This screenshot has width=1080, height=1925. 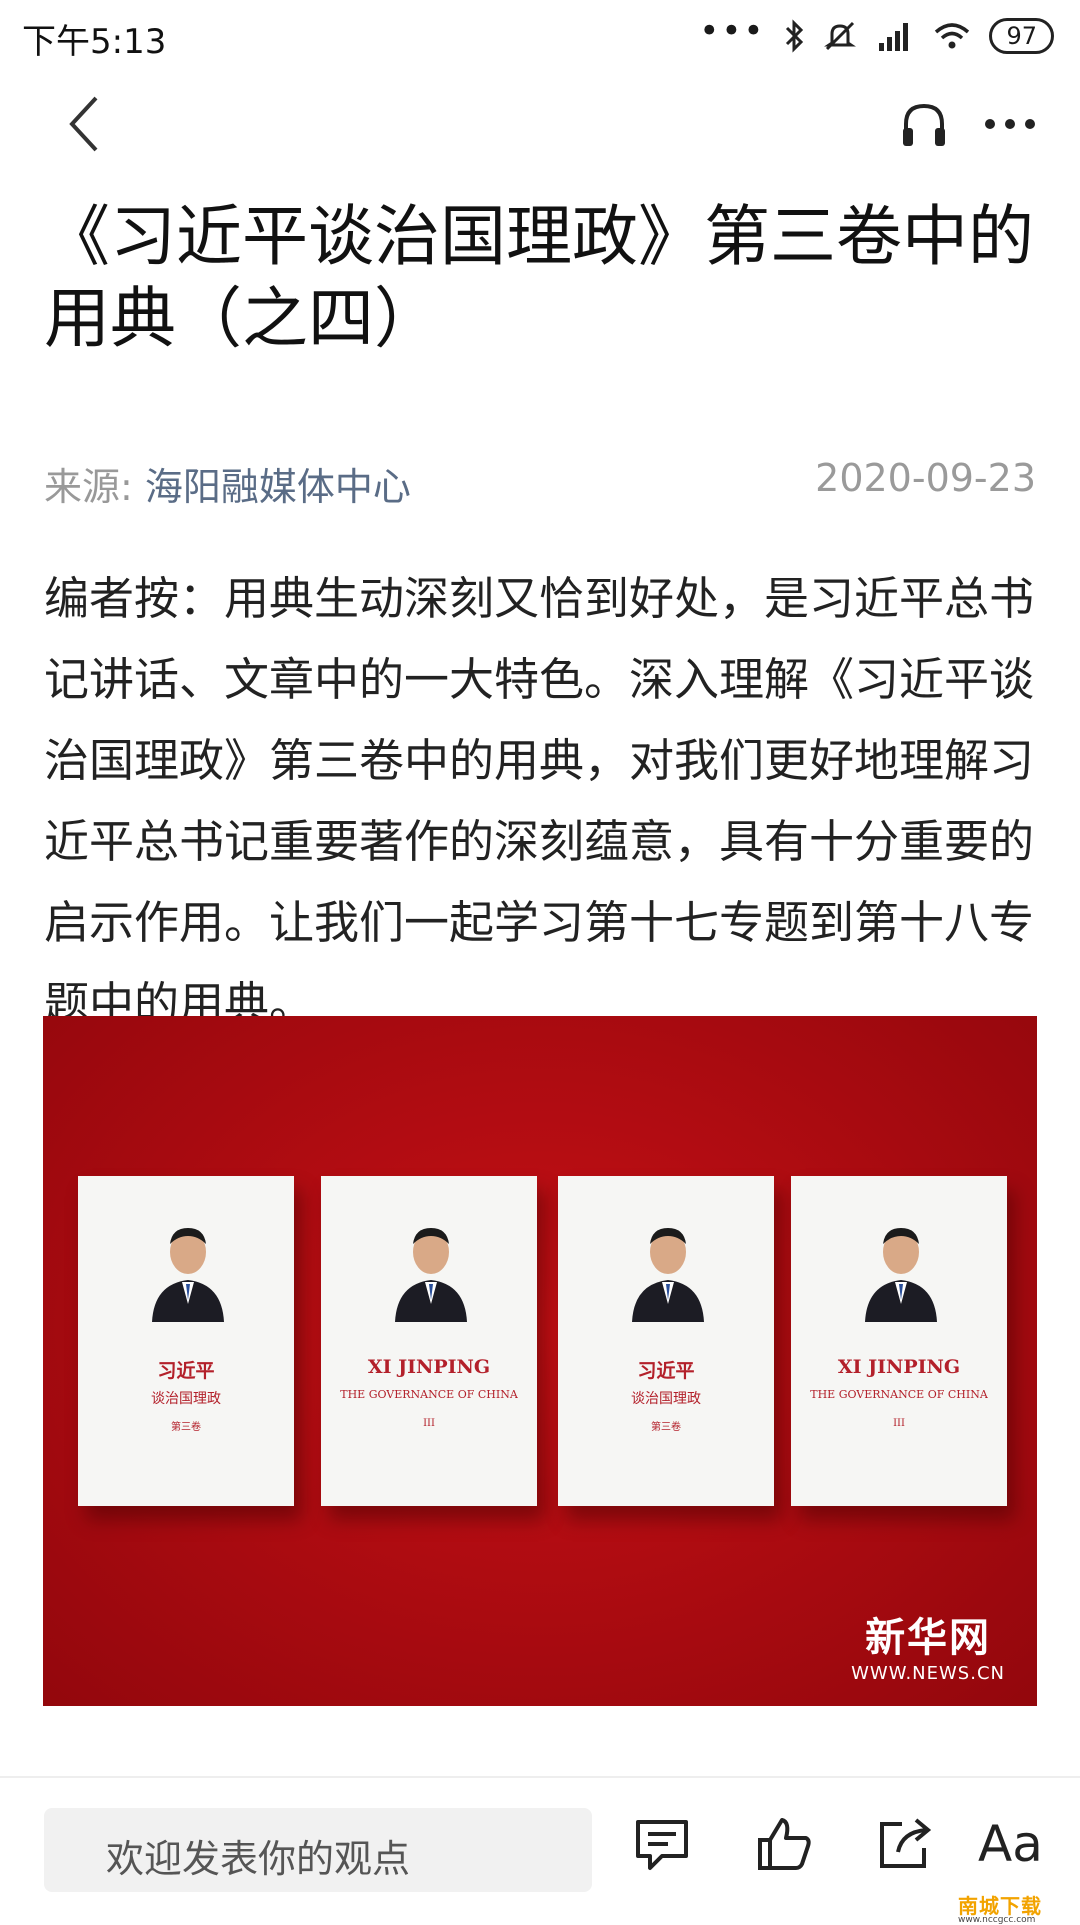 What do you see at coordinates (540, 37) in the screenshot?
I see `status-bar: 下午5:13 ••• 97` at bounding box center [540, 37].